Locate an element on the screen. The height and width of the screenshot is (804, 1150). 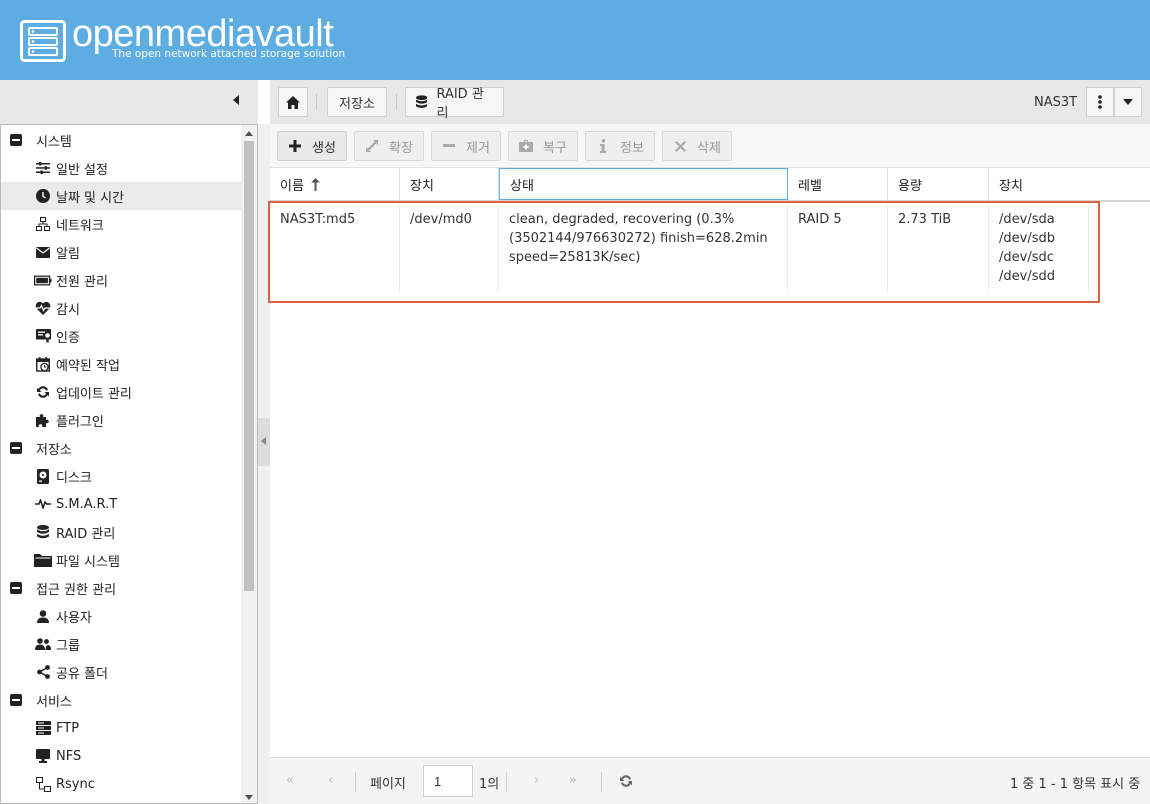
column-header-level: 레벨 is located at coordinates (838, 184).